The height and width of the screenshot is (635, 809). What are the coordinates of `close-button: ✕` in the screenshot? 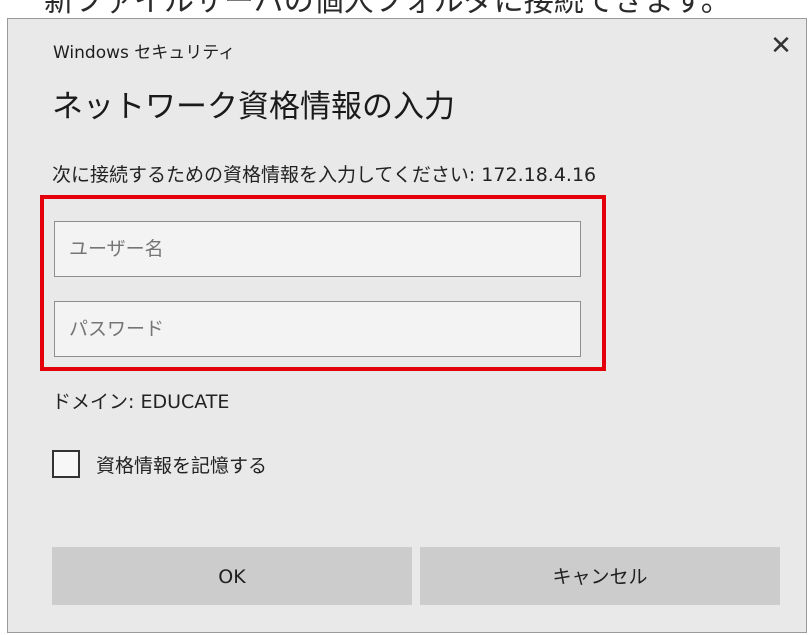 It's located at (781, 46).